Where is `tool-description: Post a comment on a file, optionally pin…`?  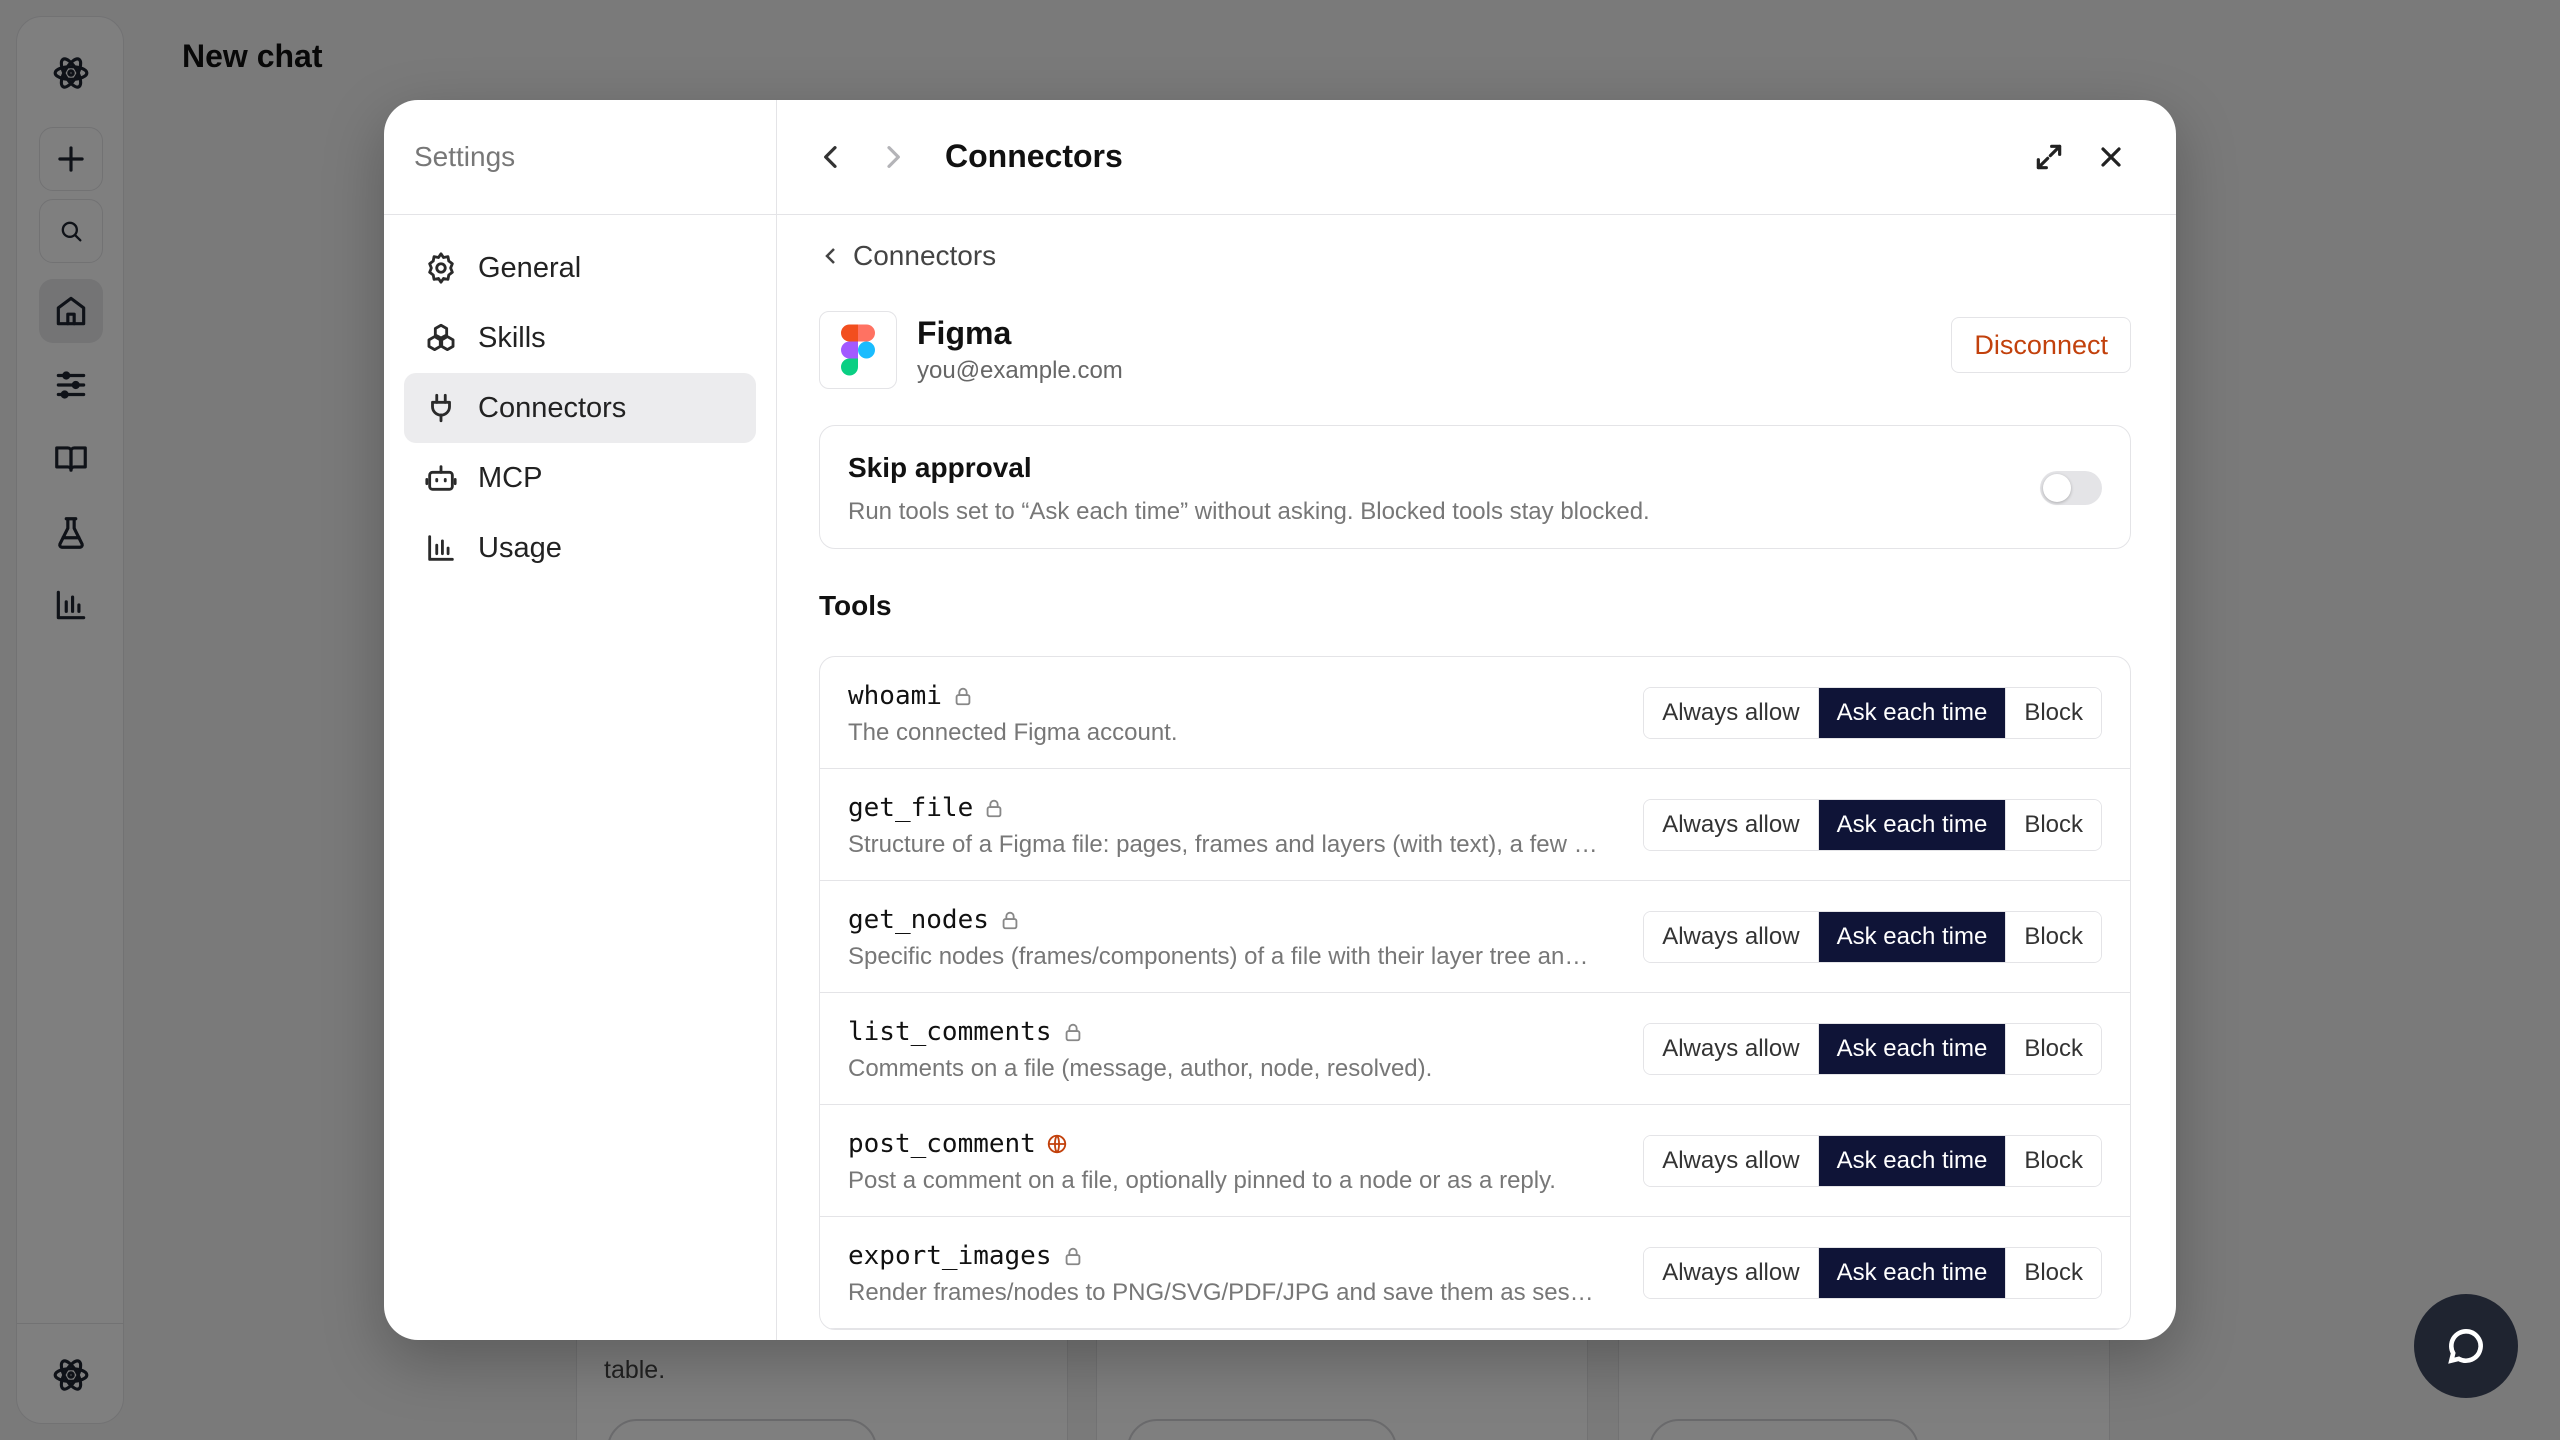
tool-description: Post a comment on a file, optionally pin… is located at coordinates (1202, 1180).